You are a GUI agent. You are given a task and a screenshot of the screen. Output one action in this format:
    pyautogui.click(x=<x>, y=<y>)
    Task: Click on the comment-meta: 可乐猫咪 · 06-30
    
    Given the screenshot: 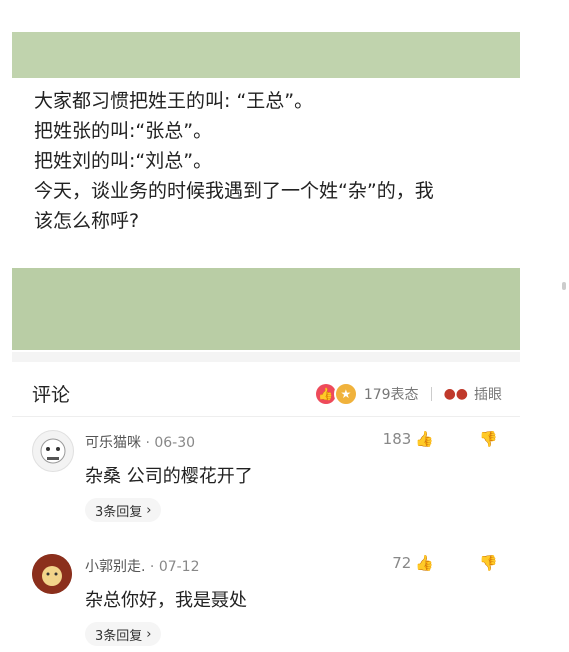 What is the action you would take?
    pyautogui.click(x=140, y=442)
    